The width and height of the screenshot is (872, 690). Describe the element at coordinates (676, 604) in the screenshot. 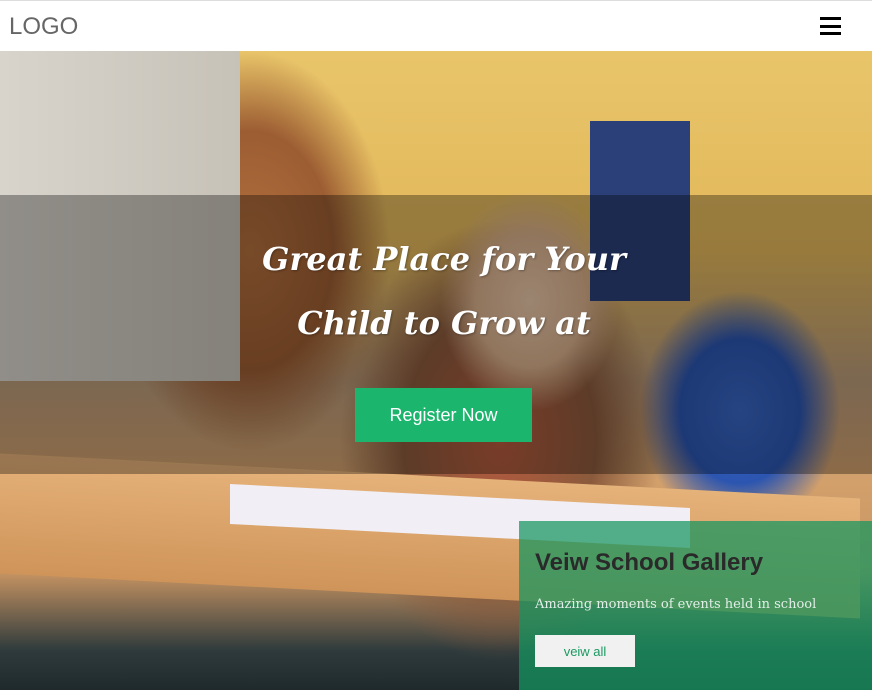

I see `gallery-subtitle: Amazing moments of events held in school` at that location.